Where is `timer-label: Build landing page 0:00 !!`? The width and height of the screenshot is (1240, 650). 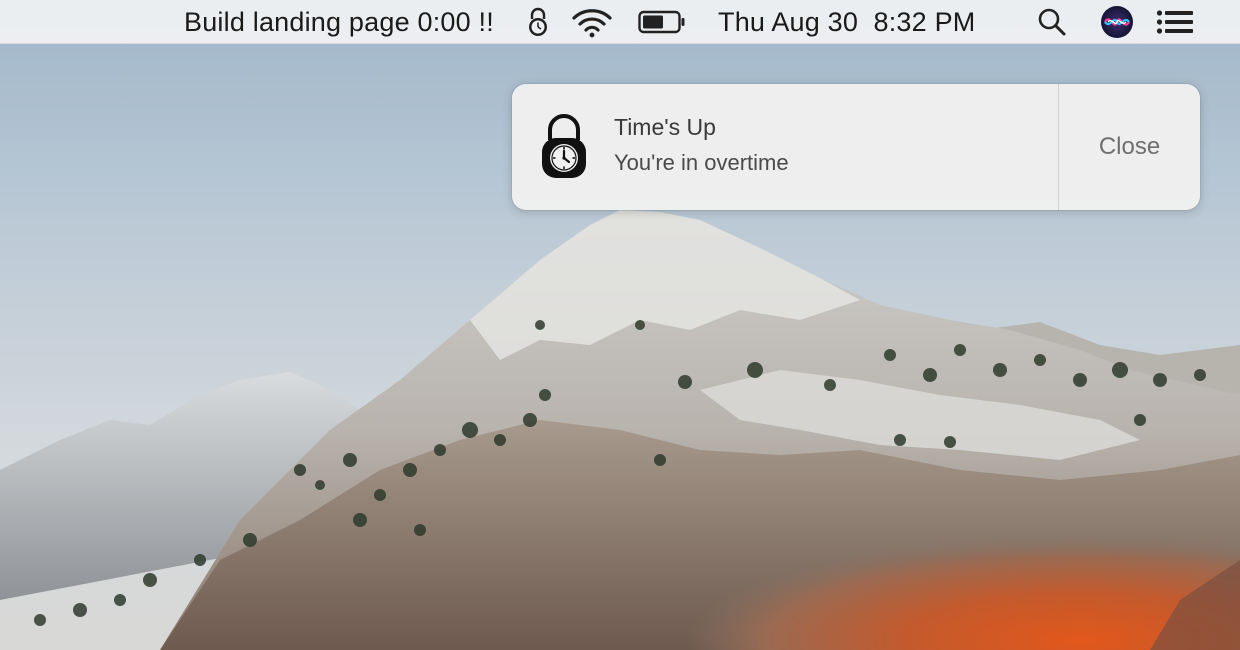
timer-label: Build landing page 0:00 !! is located at coordinates (339, 21).